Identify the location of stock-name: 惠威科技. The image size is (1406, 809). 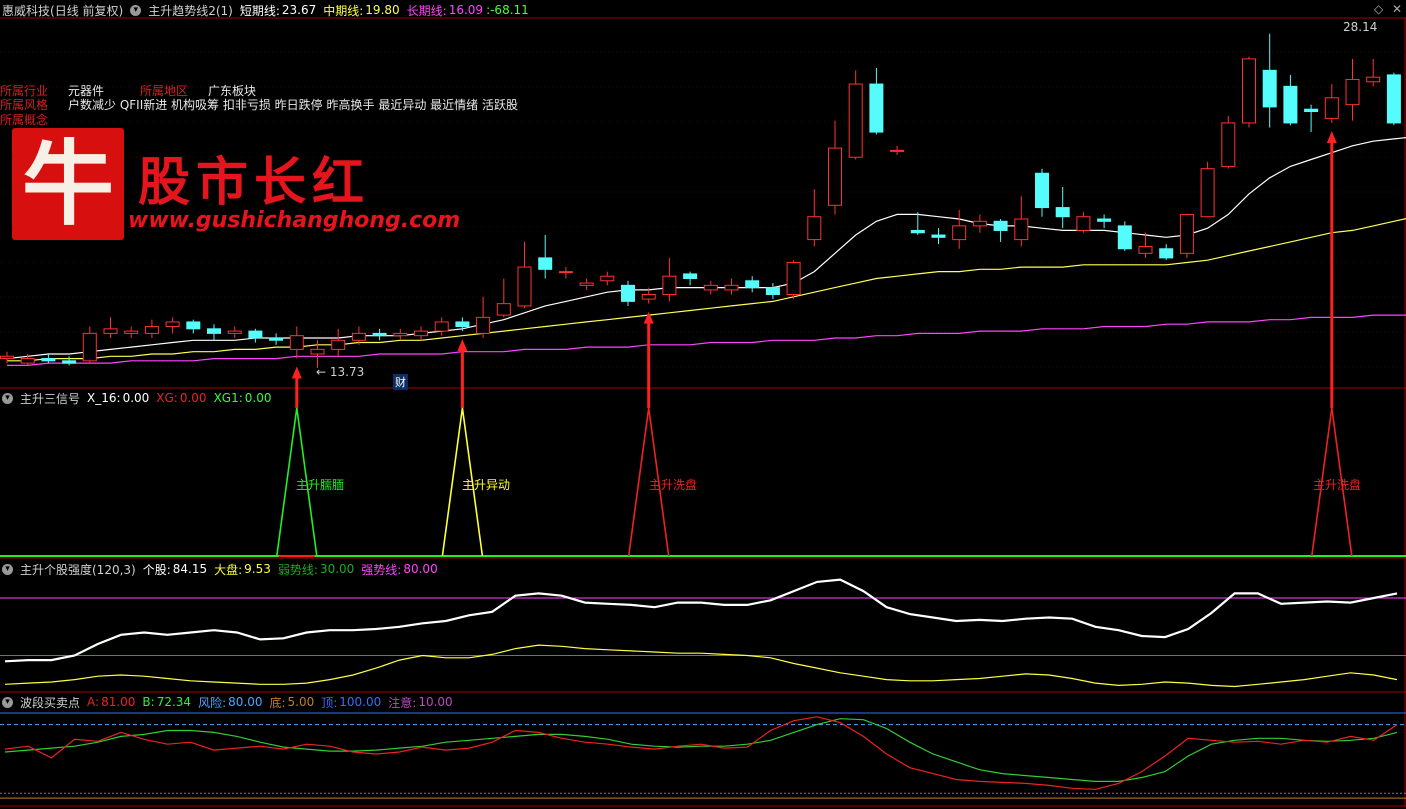
(26, 10).